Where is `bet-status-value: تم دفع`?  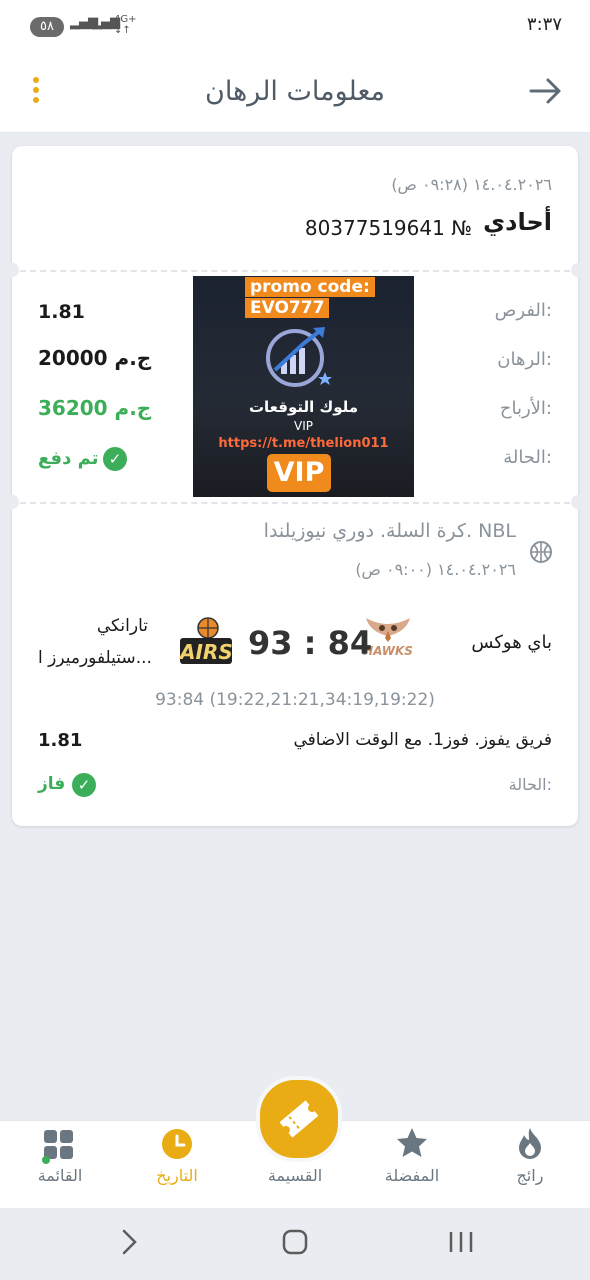
bet-status-value: تم دفع is located at coordinates (68, 458).